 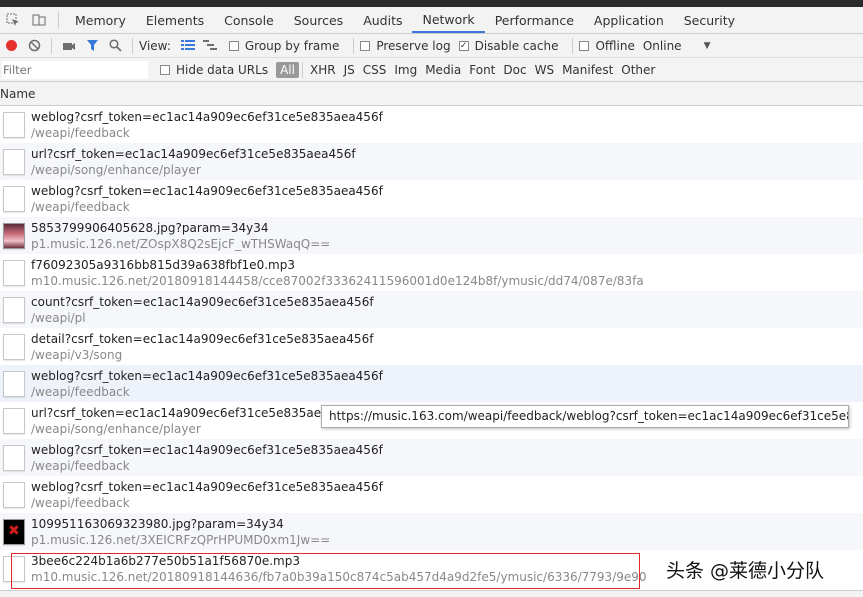 I want to click on disable-cache-label: Disable cache, so click(x=516, y=45).